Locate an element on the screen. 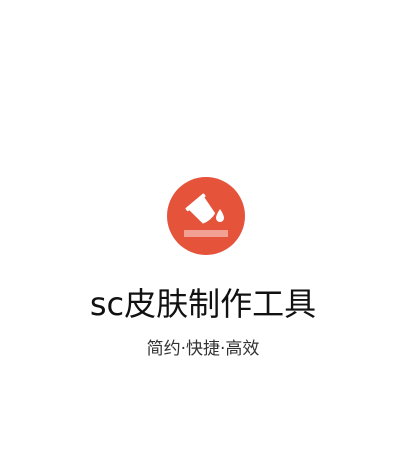  app-title: sc皮肤制作工具 is located at coordinates (203, 304).